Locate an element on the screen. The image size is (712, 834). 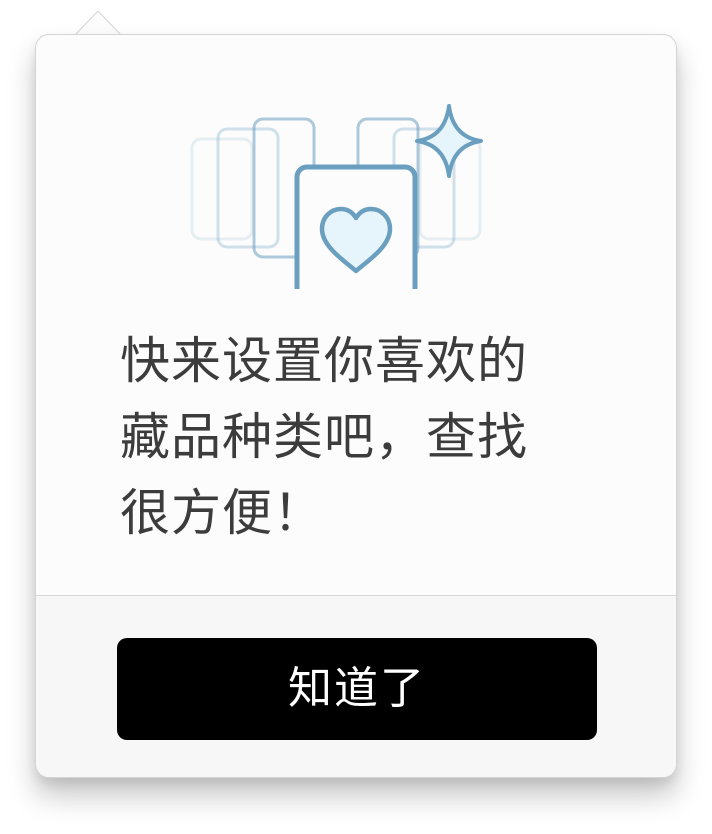
got-it-button: 知道了 is located at coordinates (357, 689).